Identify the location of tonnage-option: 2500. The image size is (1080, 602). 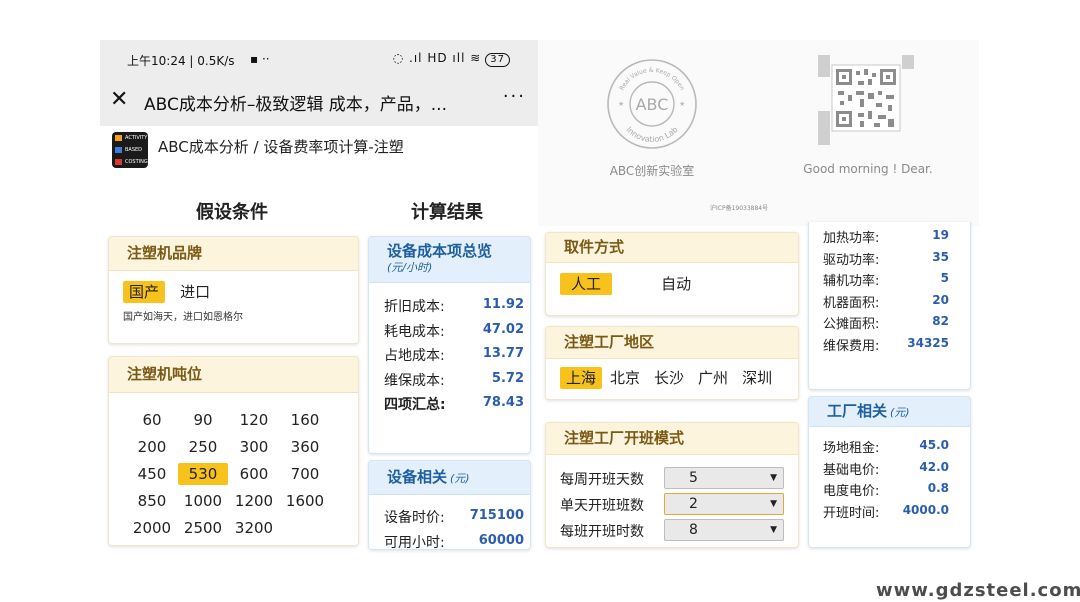
(203, 528).